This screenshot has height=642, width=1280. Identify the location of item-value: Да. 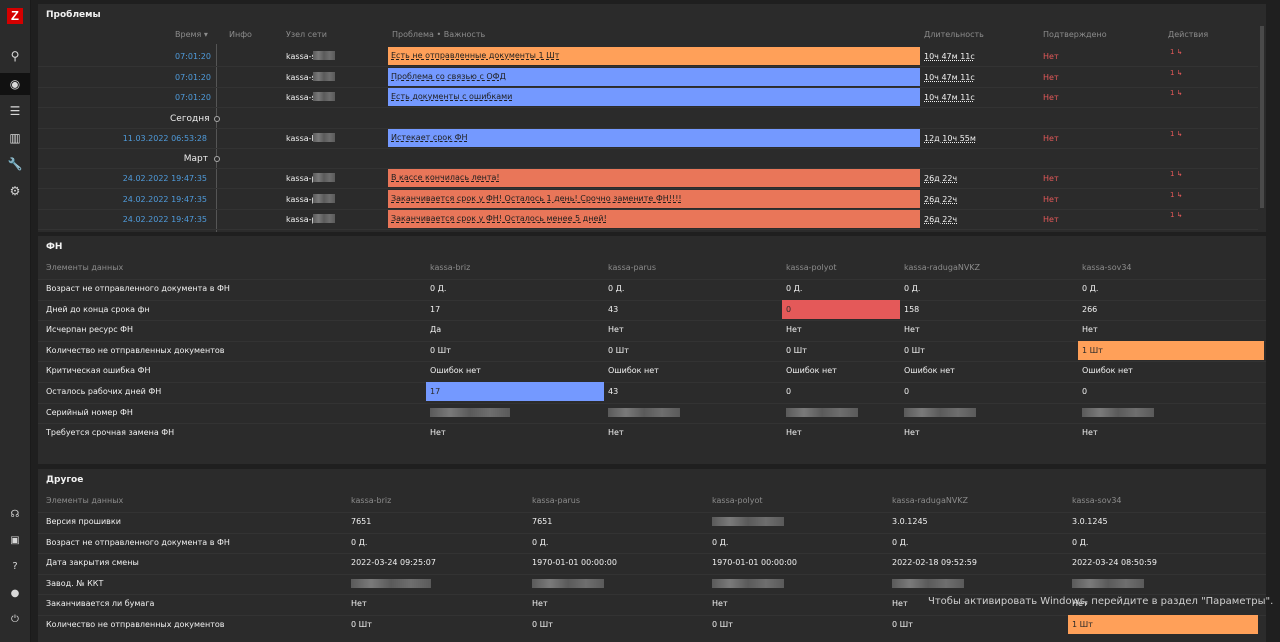
(435, 329).